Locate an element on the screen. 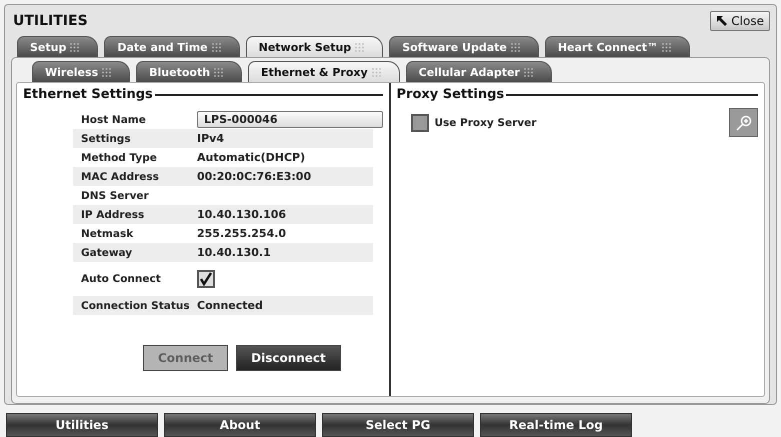 This screenshot has width=781, height=437. field-value: Connected is located at coordinates (230, 305).